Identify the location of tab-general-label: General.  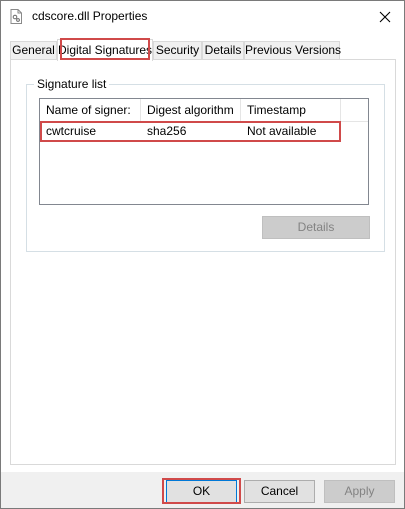
(33, 50).